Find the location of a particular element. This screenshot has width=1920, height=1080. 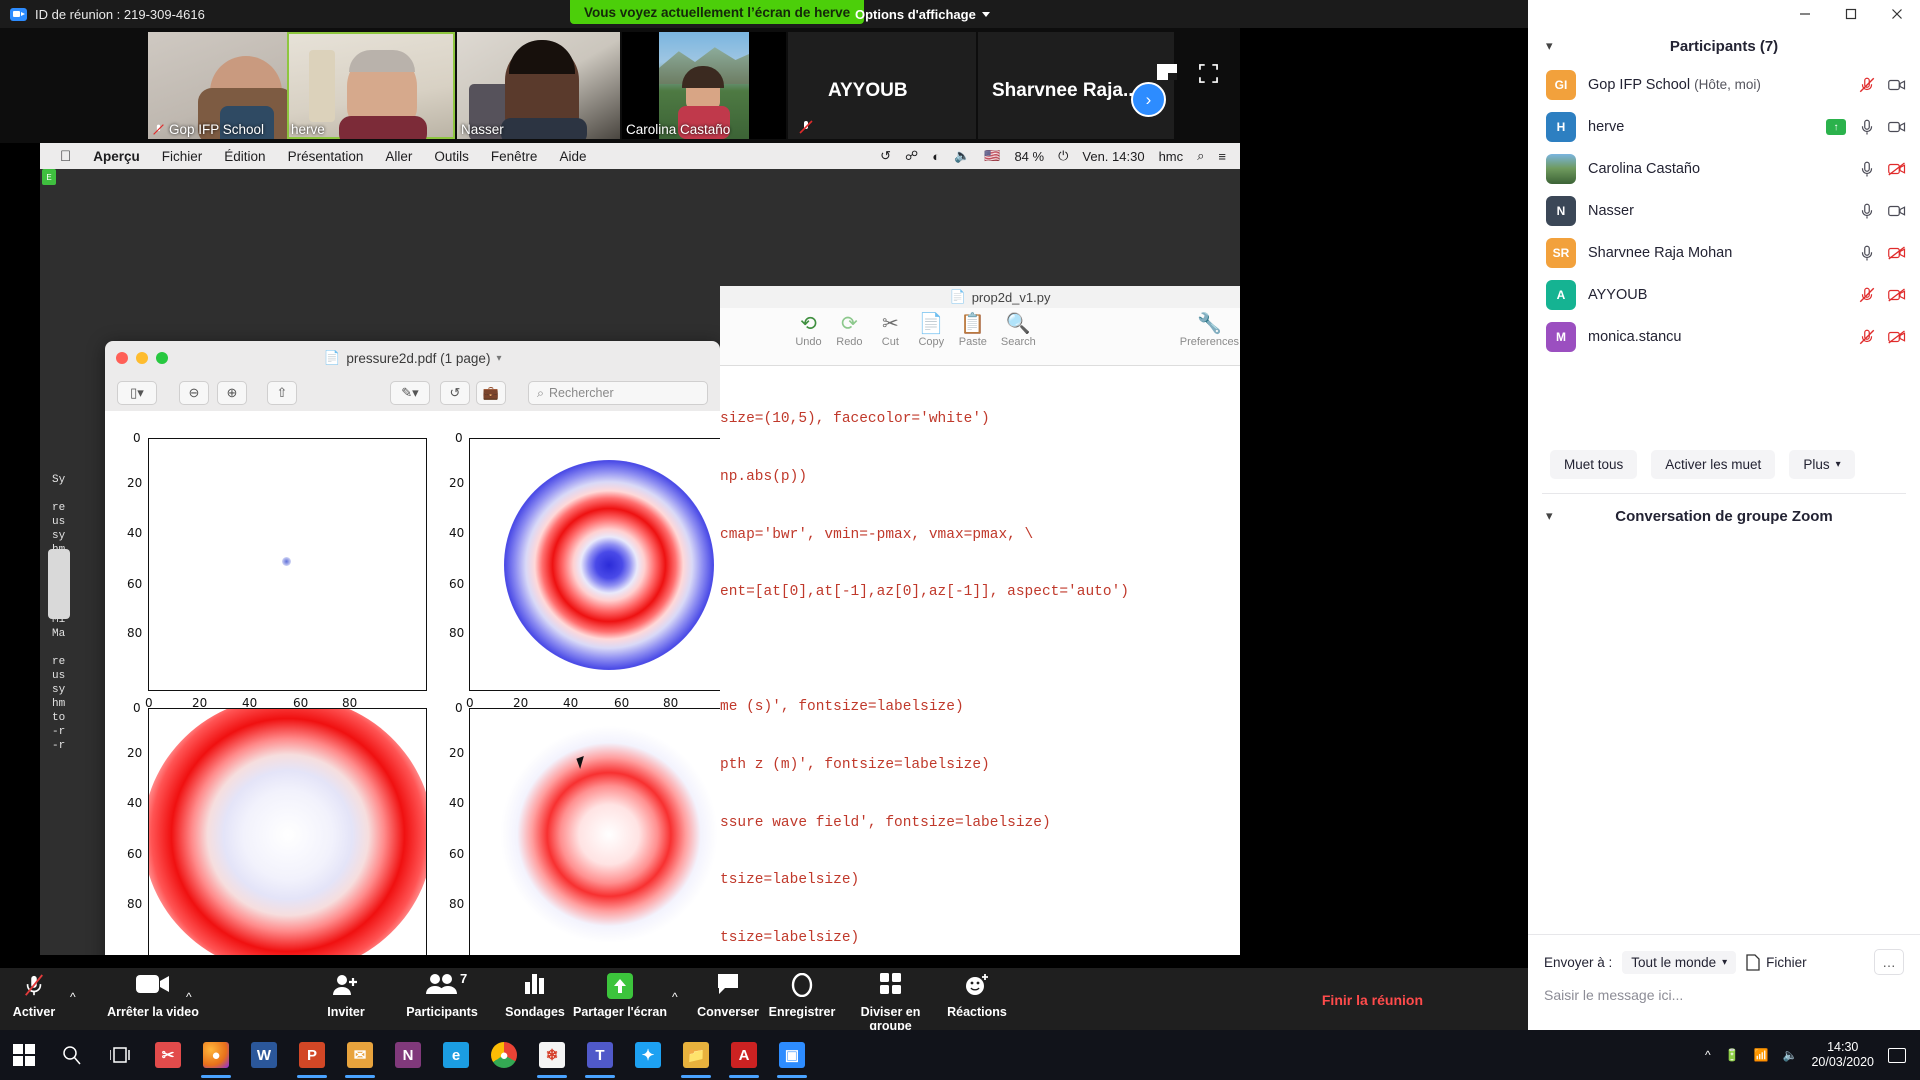

video-thumb-1: herve is located at coordinates (371, 85).